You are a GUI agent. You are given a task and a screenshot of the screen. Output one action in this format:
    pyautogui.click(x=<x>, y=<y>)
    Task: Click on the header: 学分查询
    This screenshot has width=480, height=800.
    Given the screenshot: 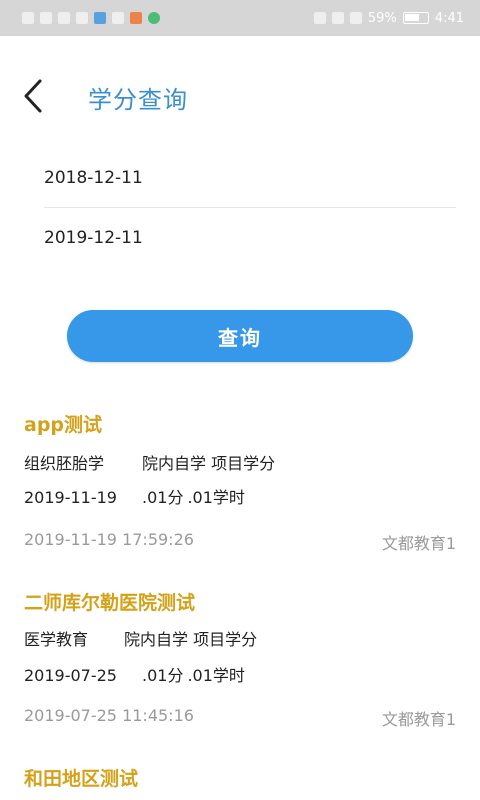 What is the action you would take?
    pyautogui.click(x=240, y=96)
    